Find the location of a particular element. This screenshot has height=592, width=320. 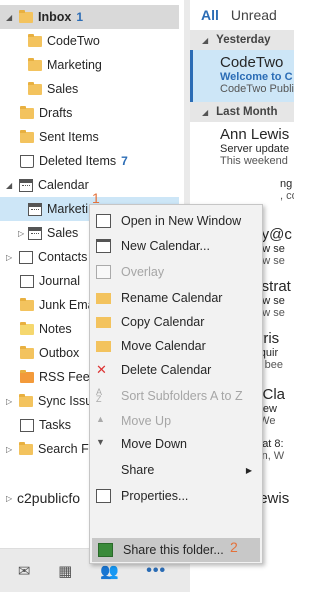

outbox-icon is located at coordinates (27, 352).